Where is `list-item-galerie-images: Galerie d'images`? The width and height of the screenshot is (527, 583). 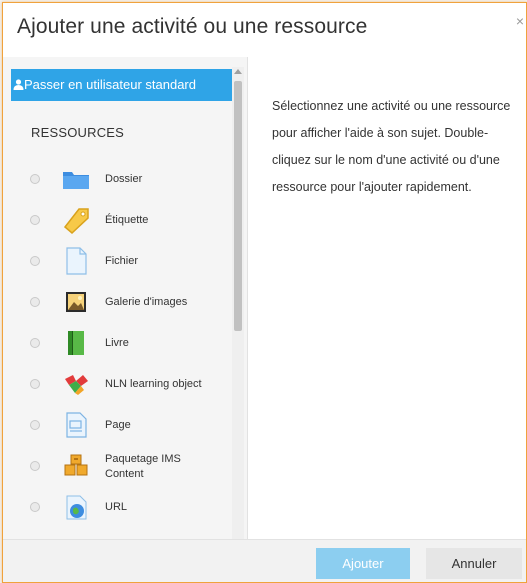 list-item-galerie-images: Galerie d'images is located at coordinates (117, 304).